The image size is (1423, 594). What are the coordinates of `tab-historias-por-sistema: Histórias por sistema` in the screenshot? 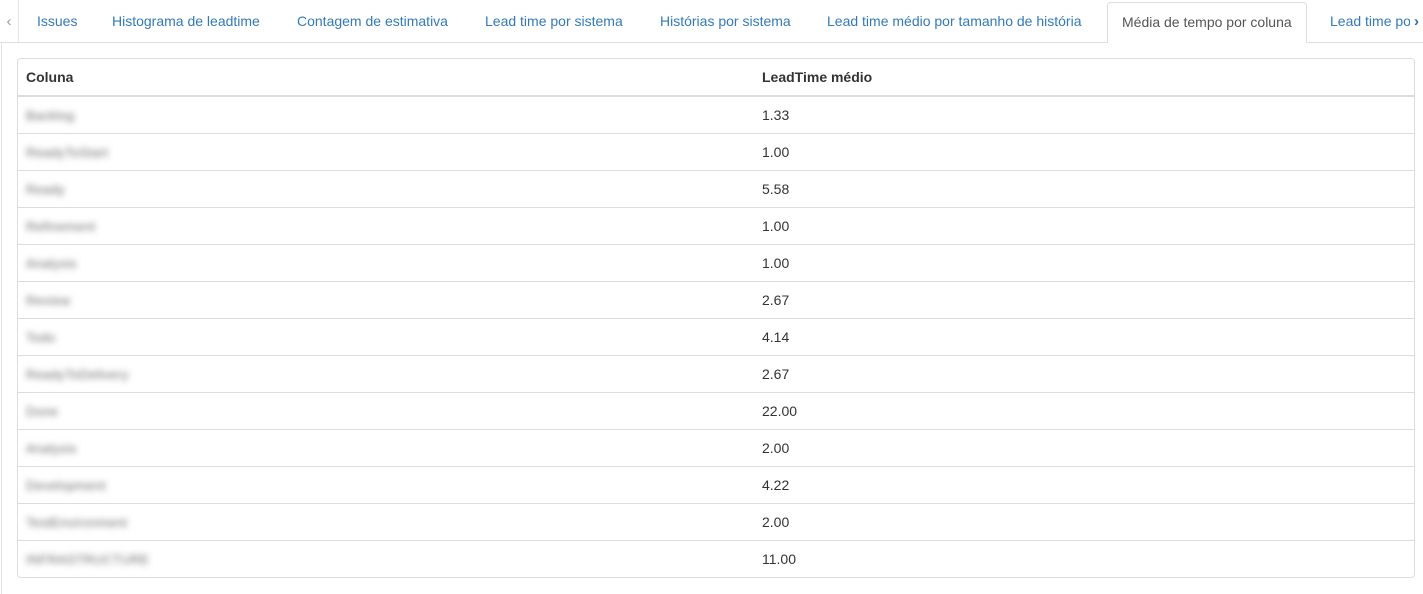 It's located at (725, 21).